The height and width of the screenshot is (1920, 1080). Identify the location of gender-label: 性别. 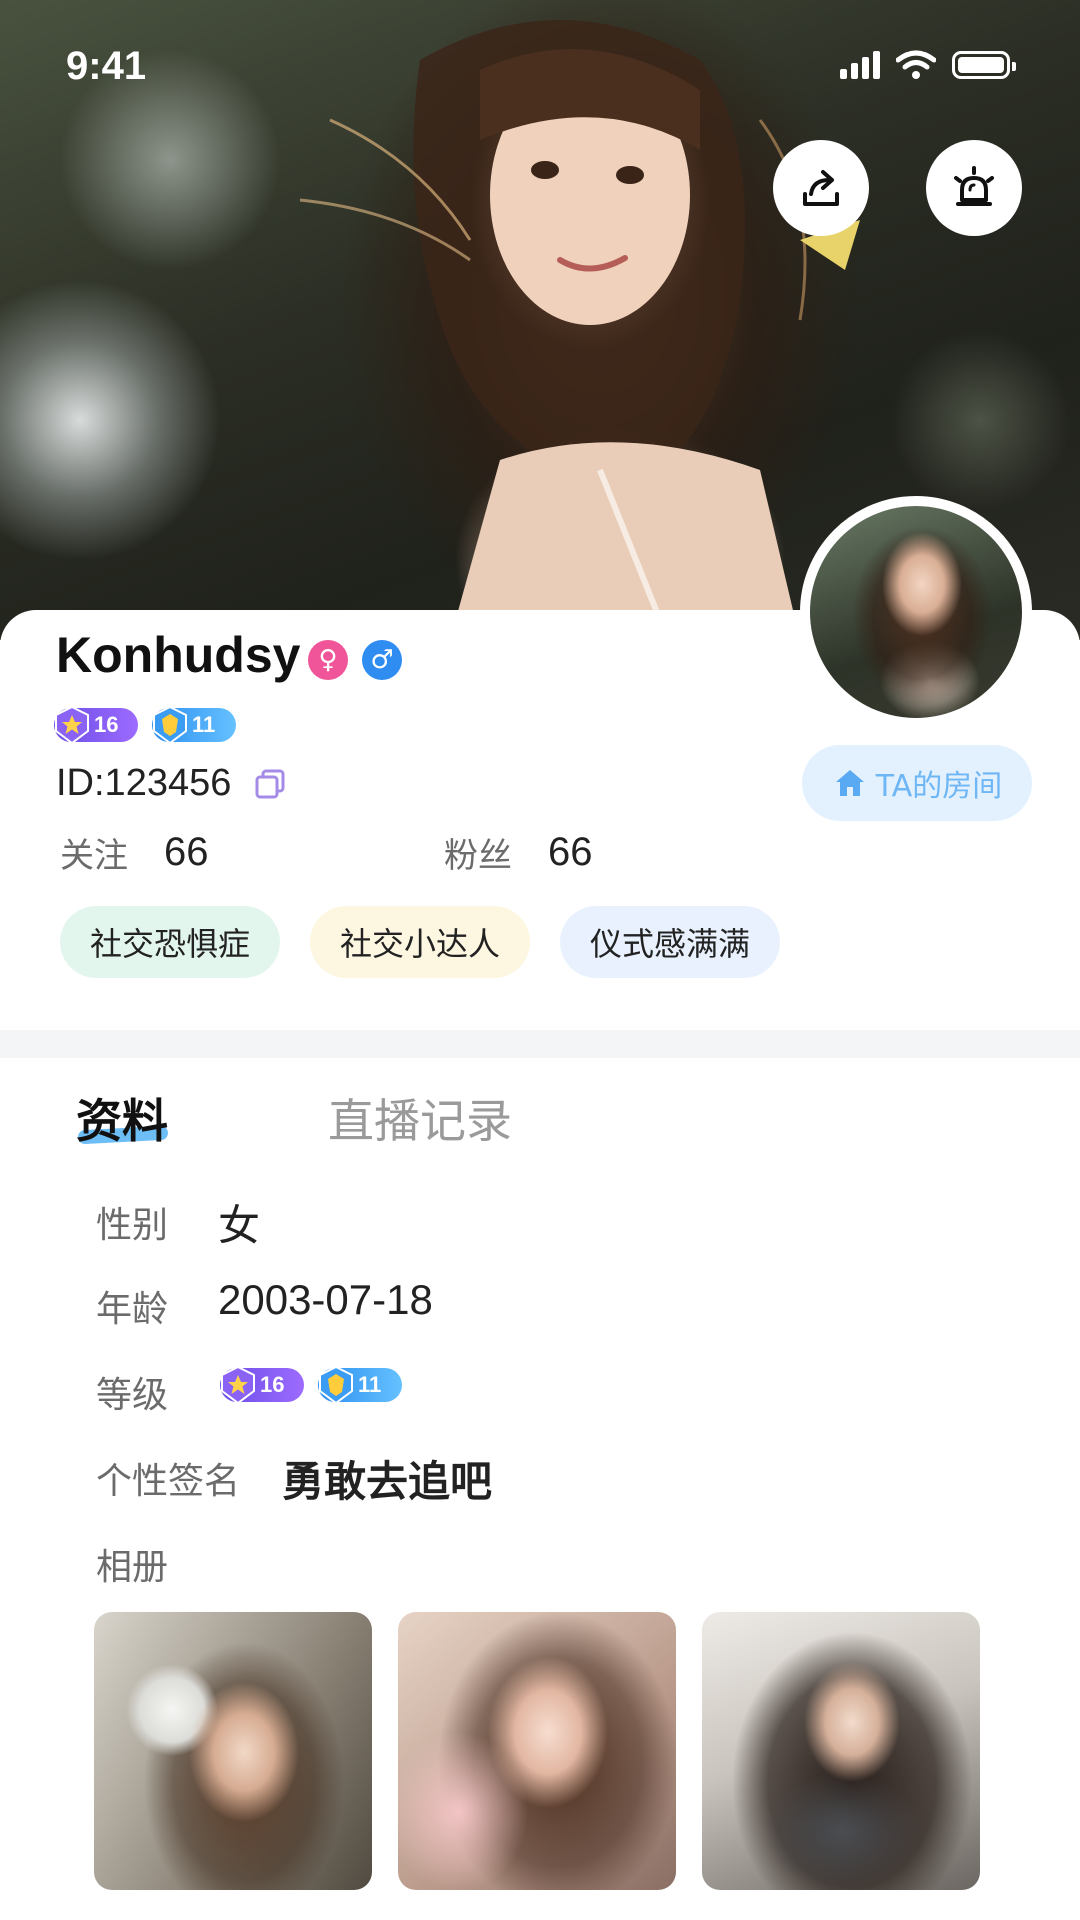
(132, 1225).